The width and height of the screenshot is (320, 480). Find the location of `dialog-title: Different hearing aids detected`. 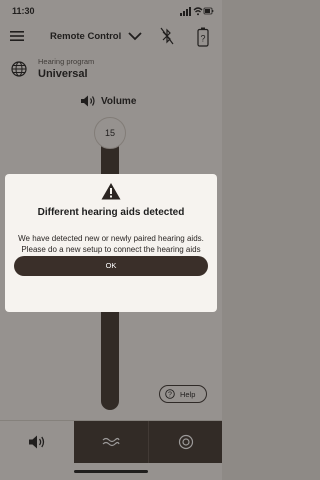

dialog-title: Different hearing aids detected is located at coordinates (111, 212).